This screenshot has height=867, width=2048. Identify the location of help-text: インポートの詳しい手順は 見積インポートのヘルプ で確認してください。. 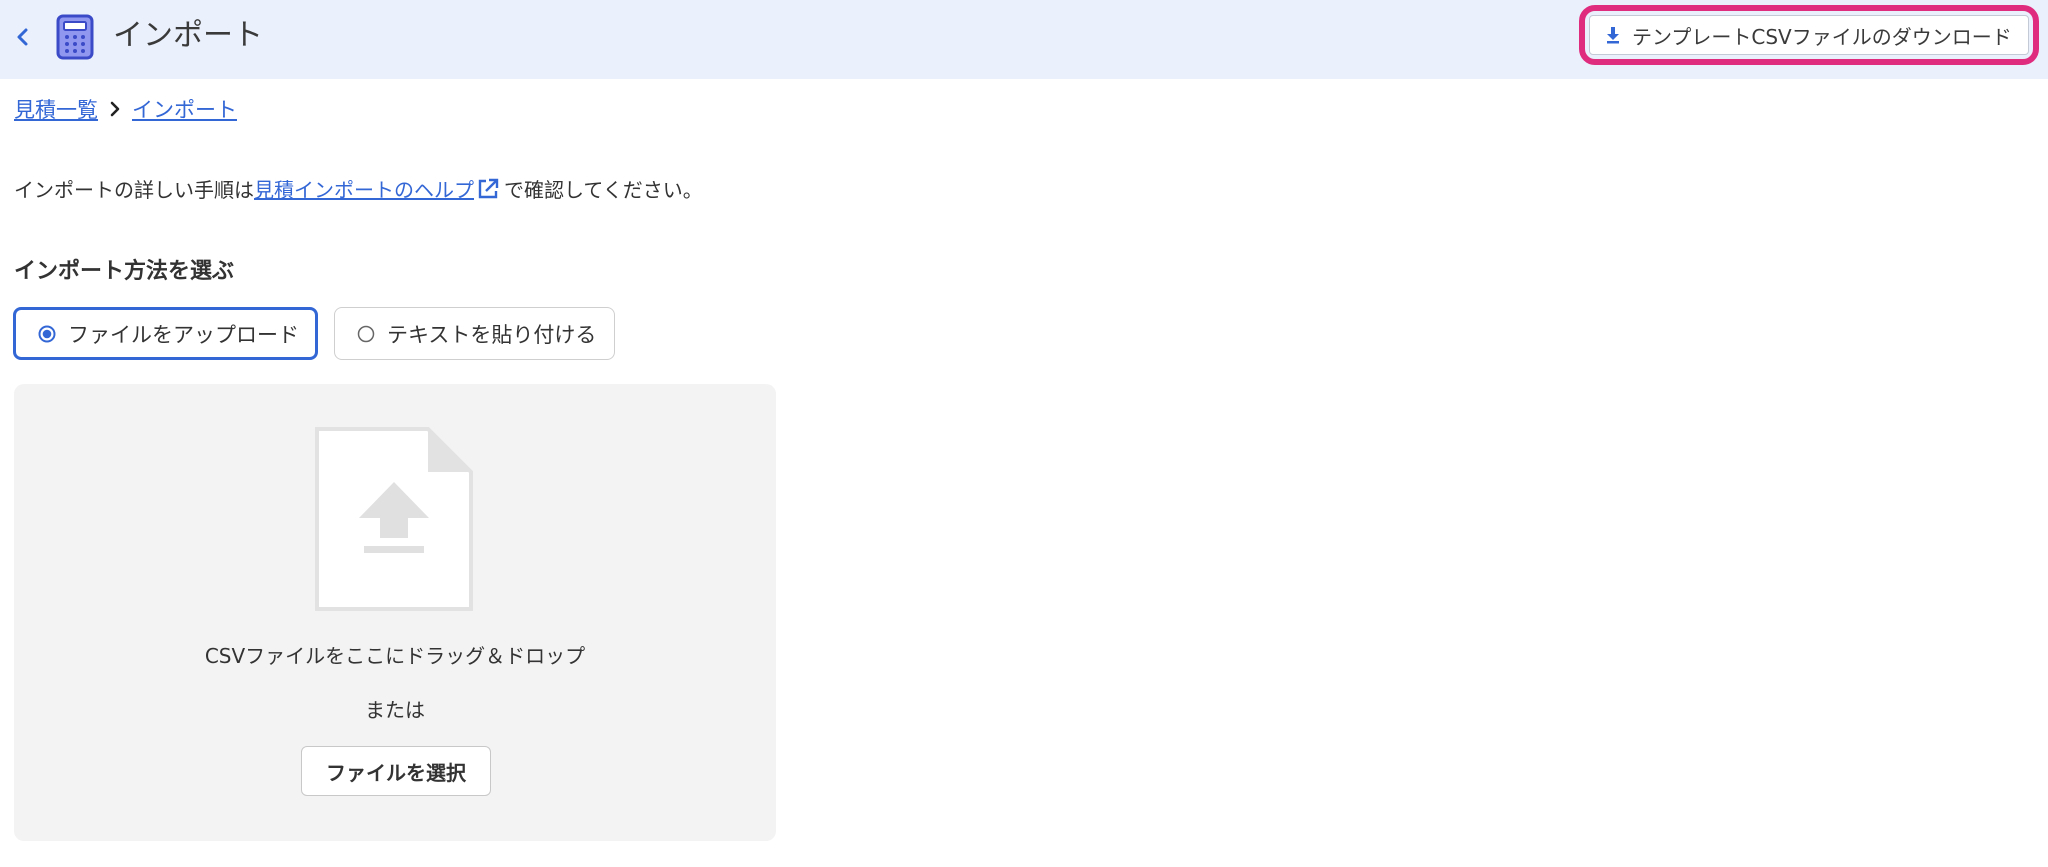
(358, 188).